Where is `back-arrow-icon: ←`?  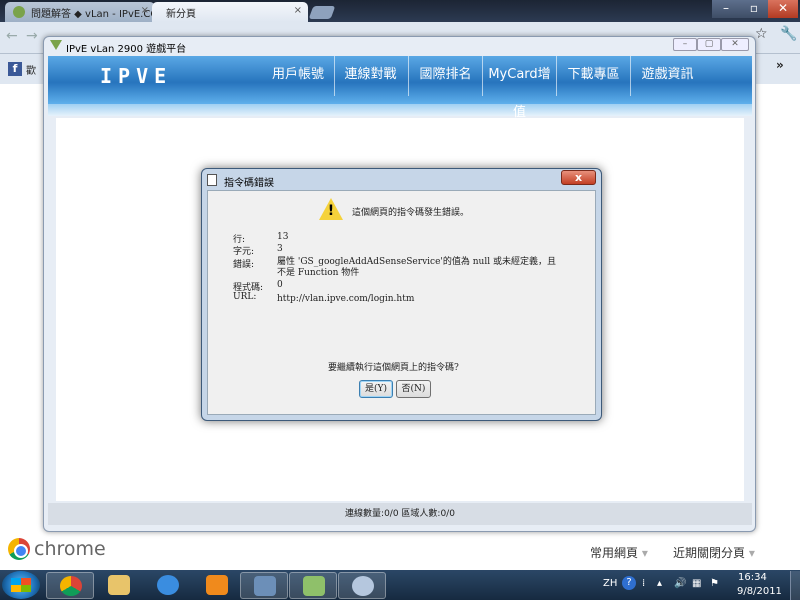 back-arrow-icon: ← is located at coordinates (12, 36).